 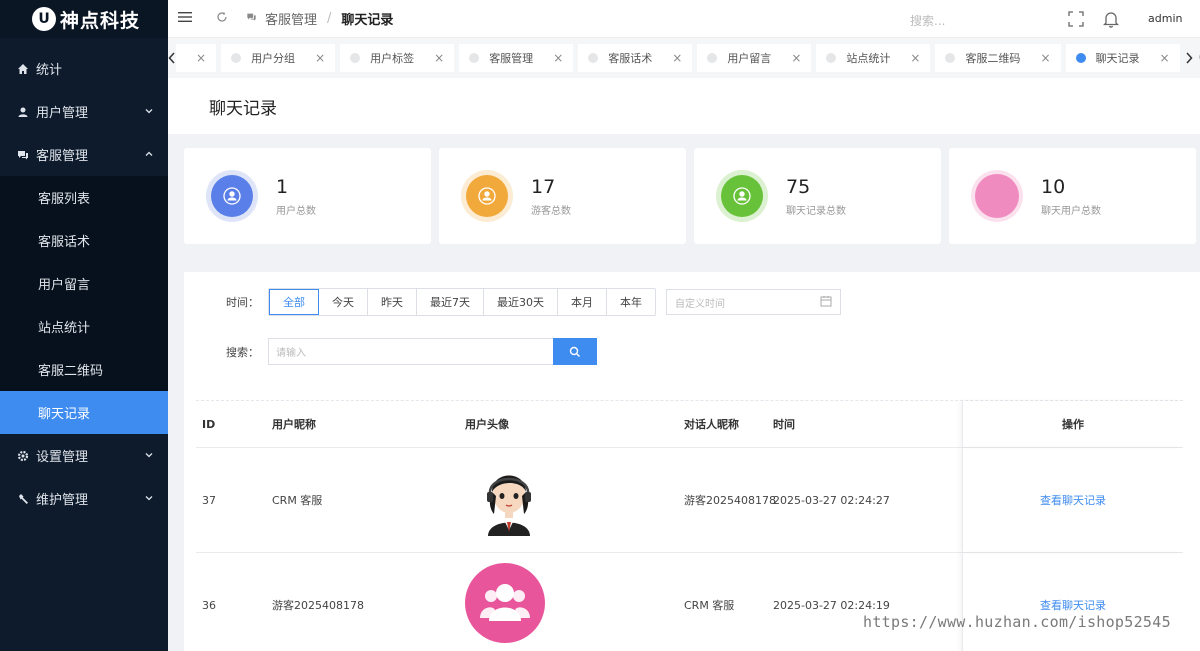 I want to click on tab-scripts: 客服话术 ×, so click(x=635, y=58).